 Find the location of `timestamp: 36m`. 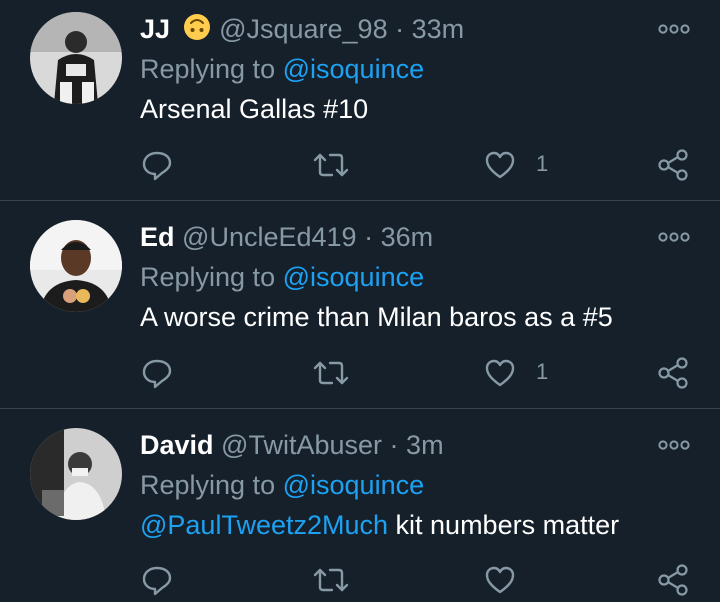

timestamp: 36m is located at coordinates (407, 237).